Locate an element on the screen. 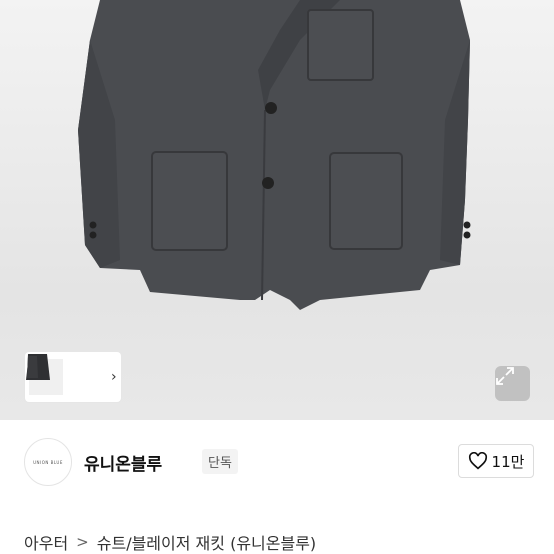 This screenshot has width=554, height=554. like-button: 11만 is located at coordinates (496, 461).